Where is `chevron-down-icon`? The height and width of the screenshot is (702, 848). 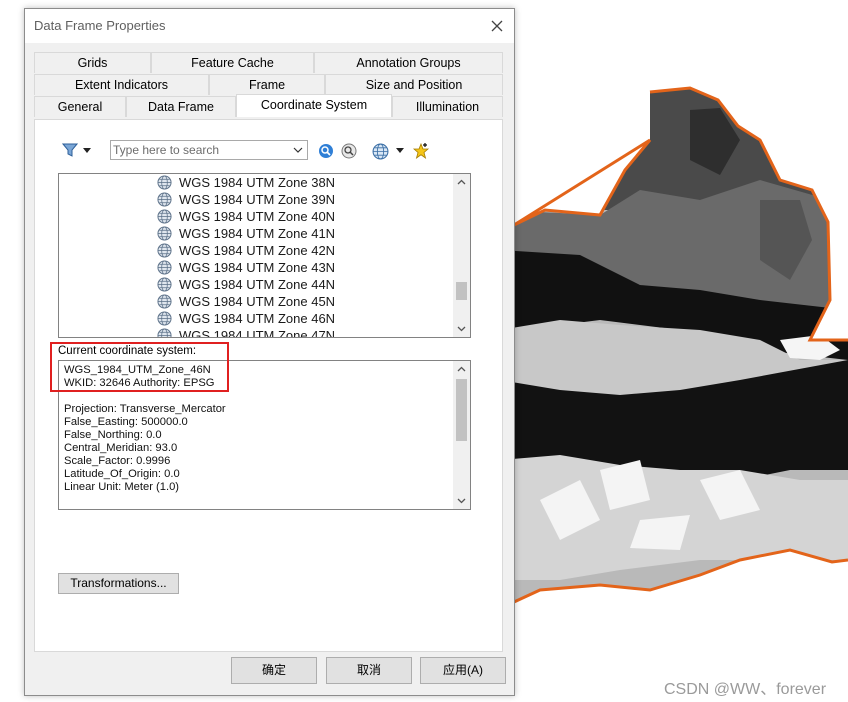
chevron-down-icon is located at coordinates (298, 150).